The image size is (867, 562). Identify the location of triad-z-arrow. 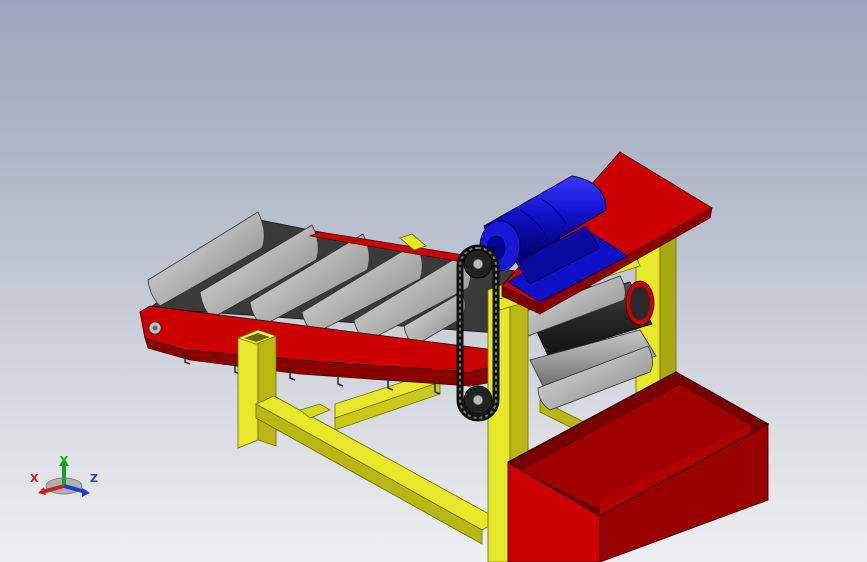
(86, 492).